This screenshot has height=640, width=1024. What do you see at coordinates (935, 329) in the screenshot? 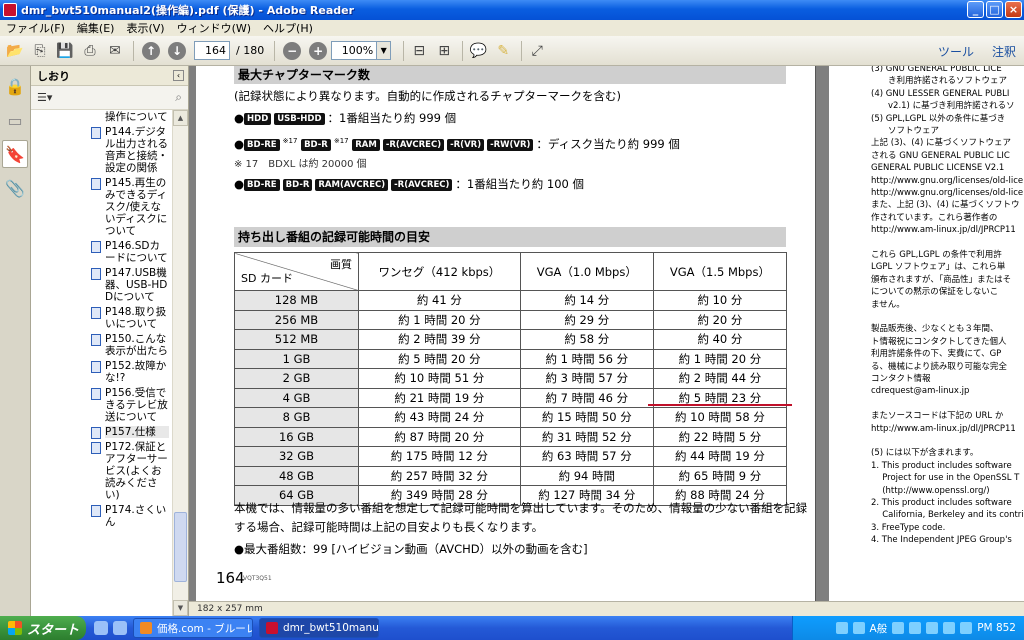
I see `license-text-line: 製品販売後、少なくとも３年間、` at bounding box center [935, 329].